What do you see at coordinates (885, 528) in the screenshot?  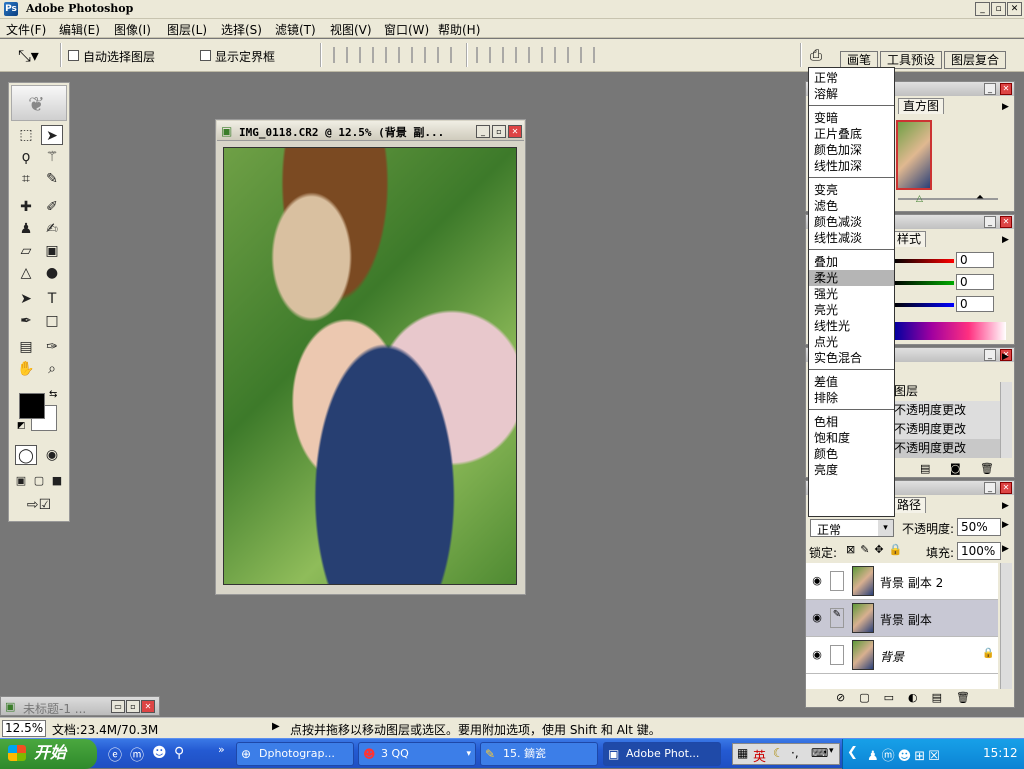 I see `chevron-down-icon: ▾` at bounding box center [885, 528].